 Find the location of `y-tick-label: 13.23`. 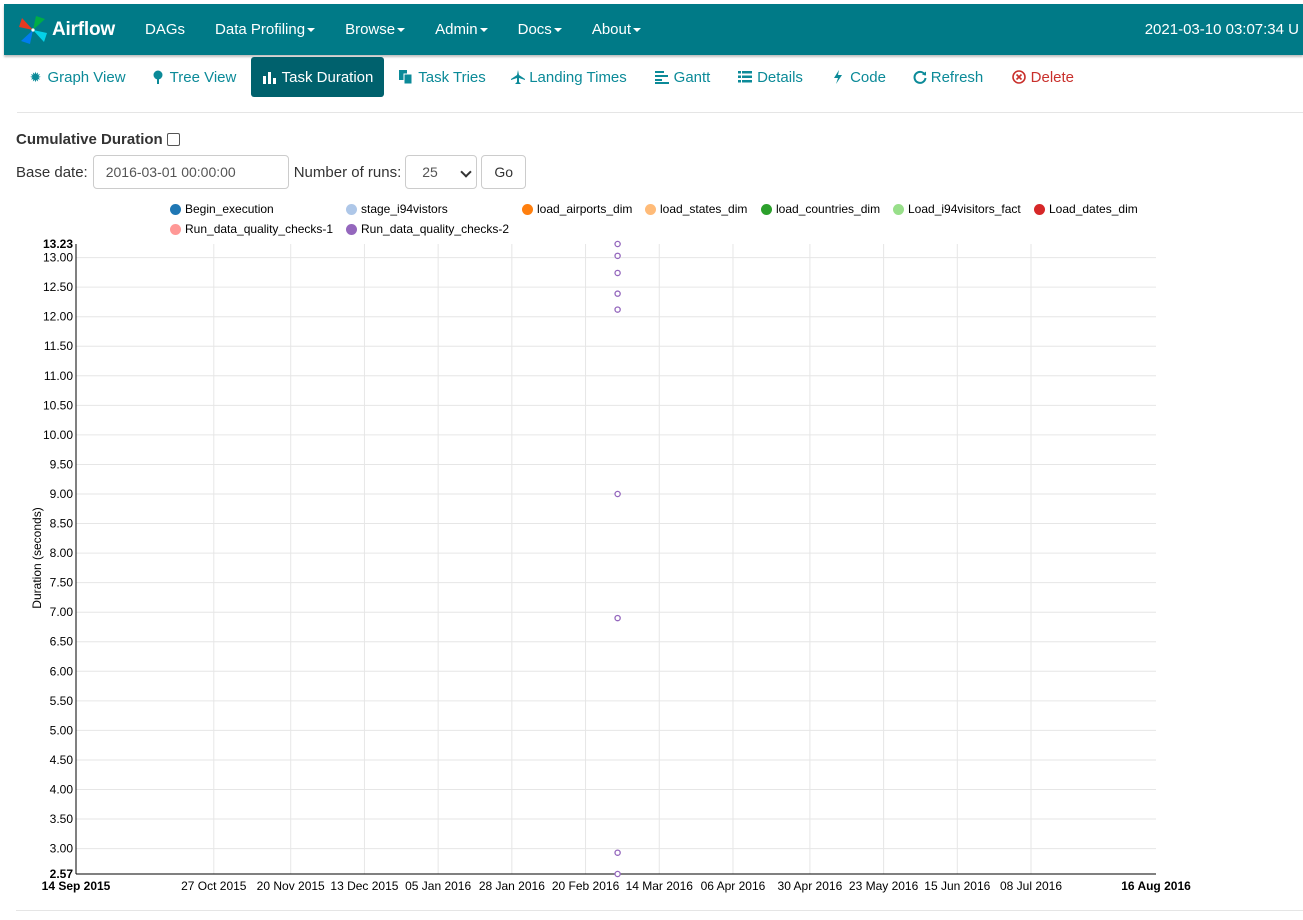

y-tick-label: 13.23 is located at coordinates (58, 244).